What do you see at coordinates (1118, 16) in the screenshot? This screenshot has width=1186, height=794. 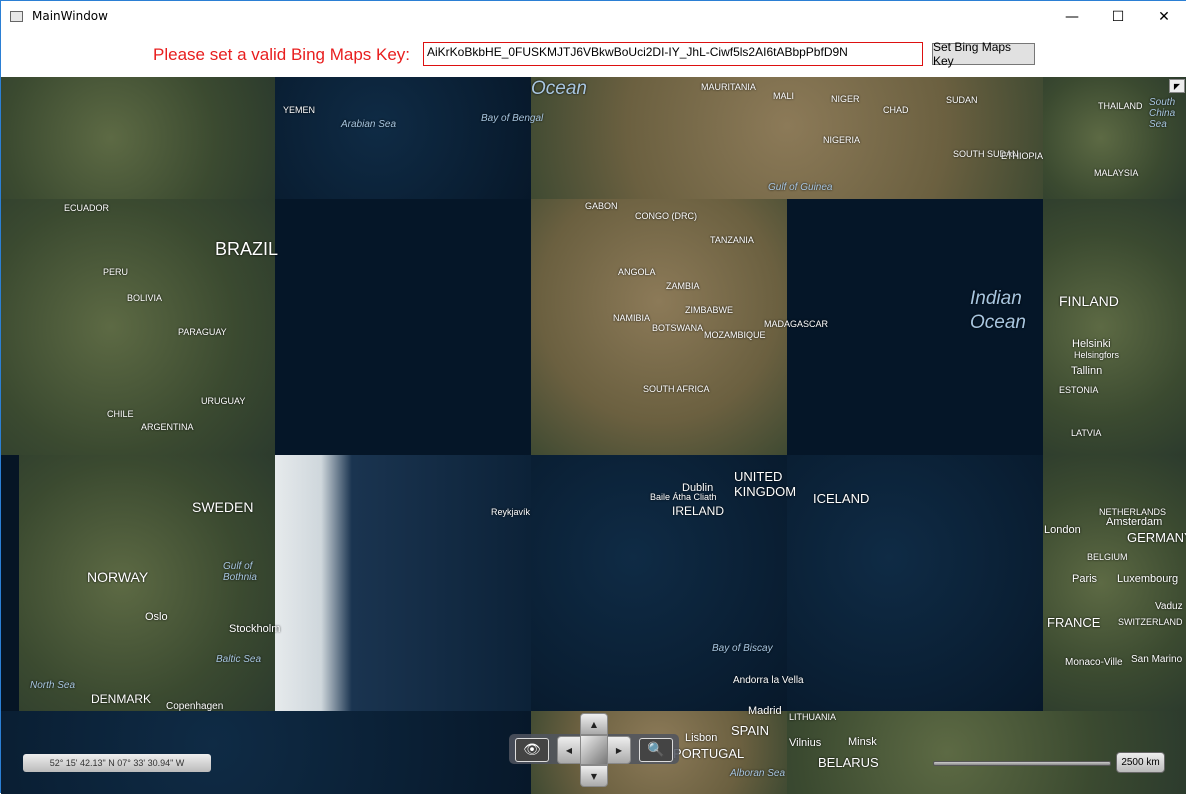 I see `maximize-button: ☐` at bounding box center [1118, 16].